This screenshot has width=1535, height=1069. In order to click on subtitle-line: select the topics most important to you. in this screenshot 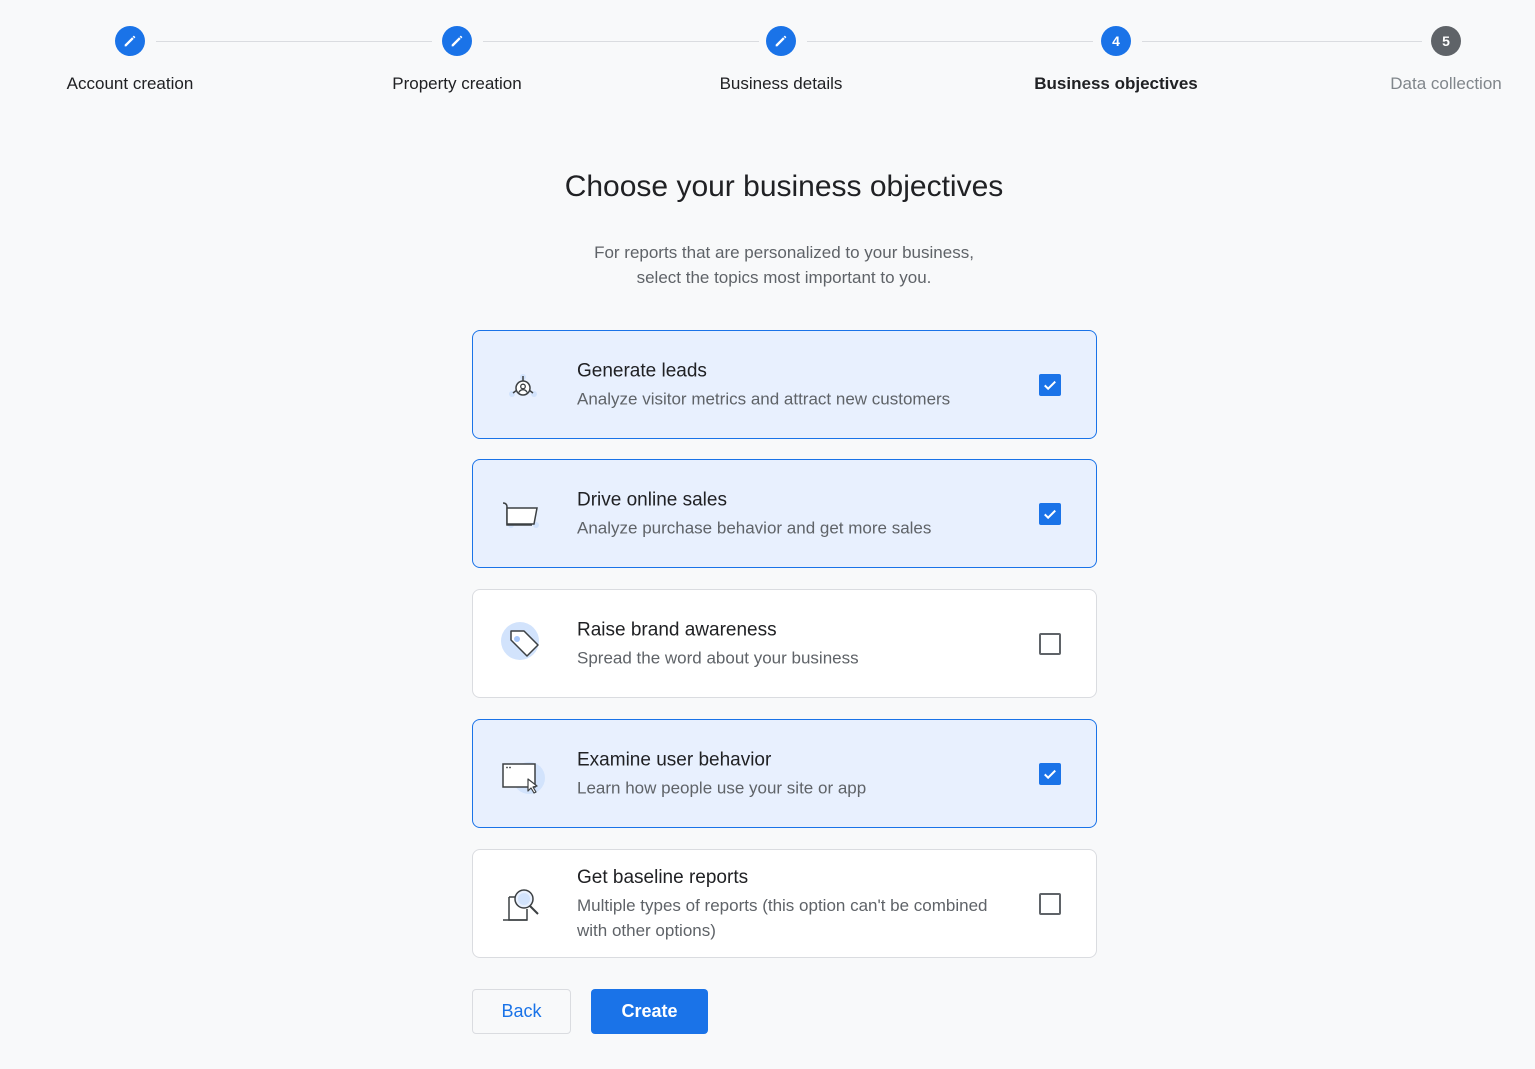, I will do `click(784, 277)`.